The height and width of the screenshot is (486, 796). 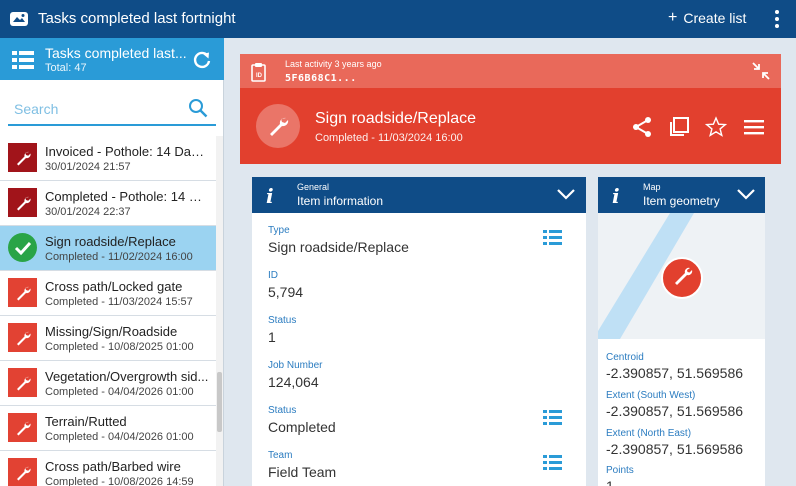 What do you see at coordinates (286, 292) in the screenshot?
I see `field-value: 5,794` at bounding box center [286, 292].